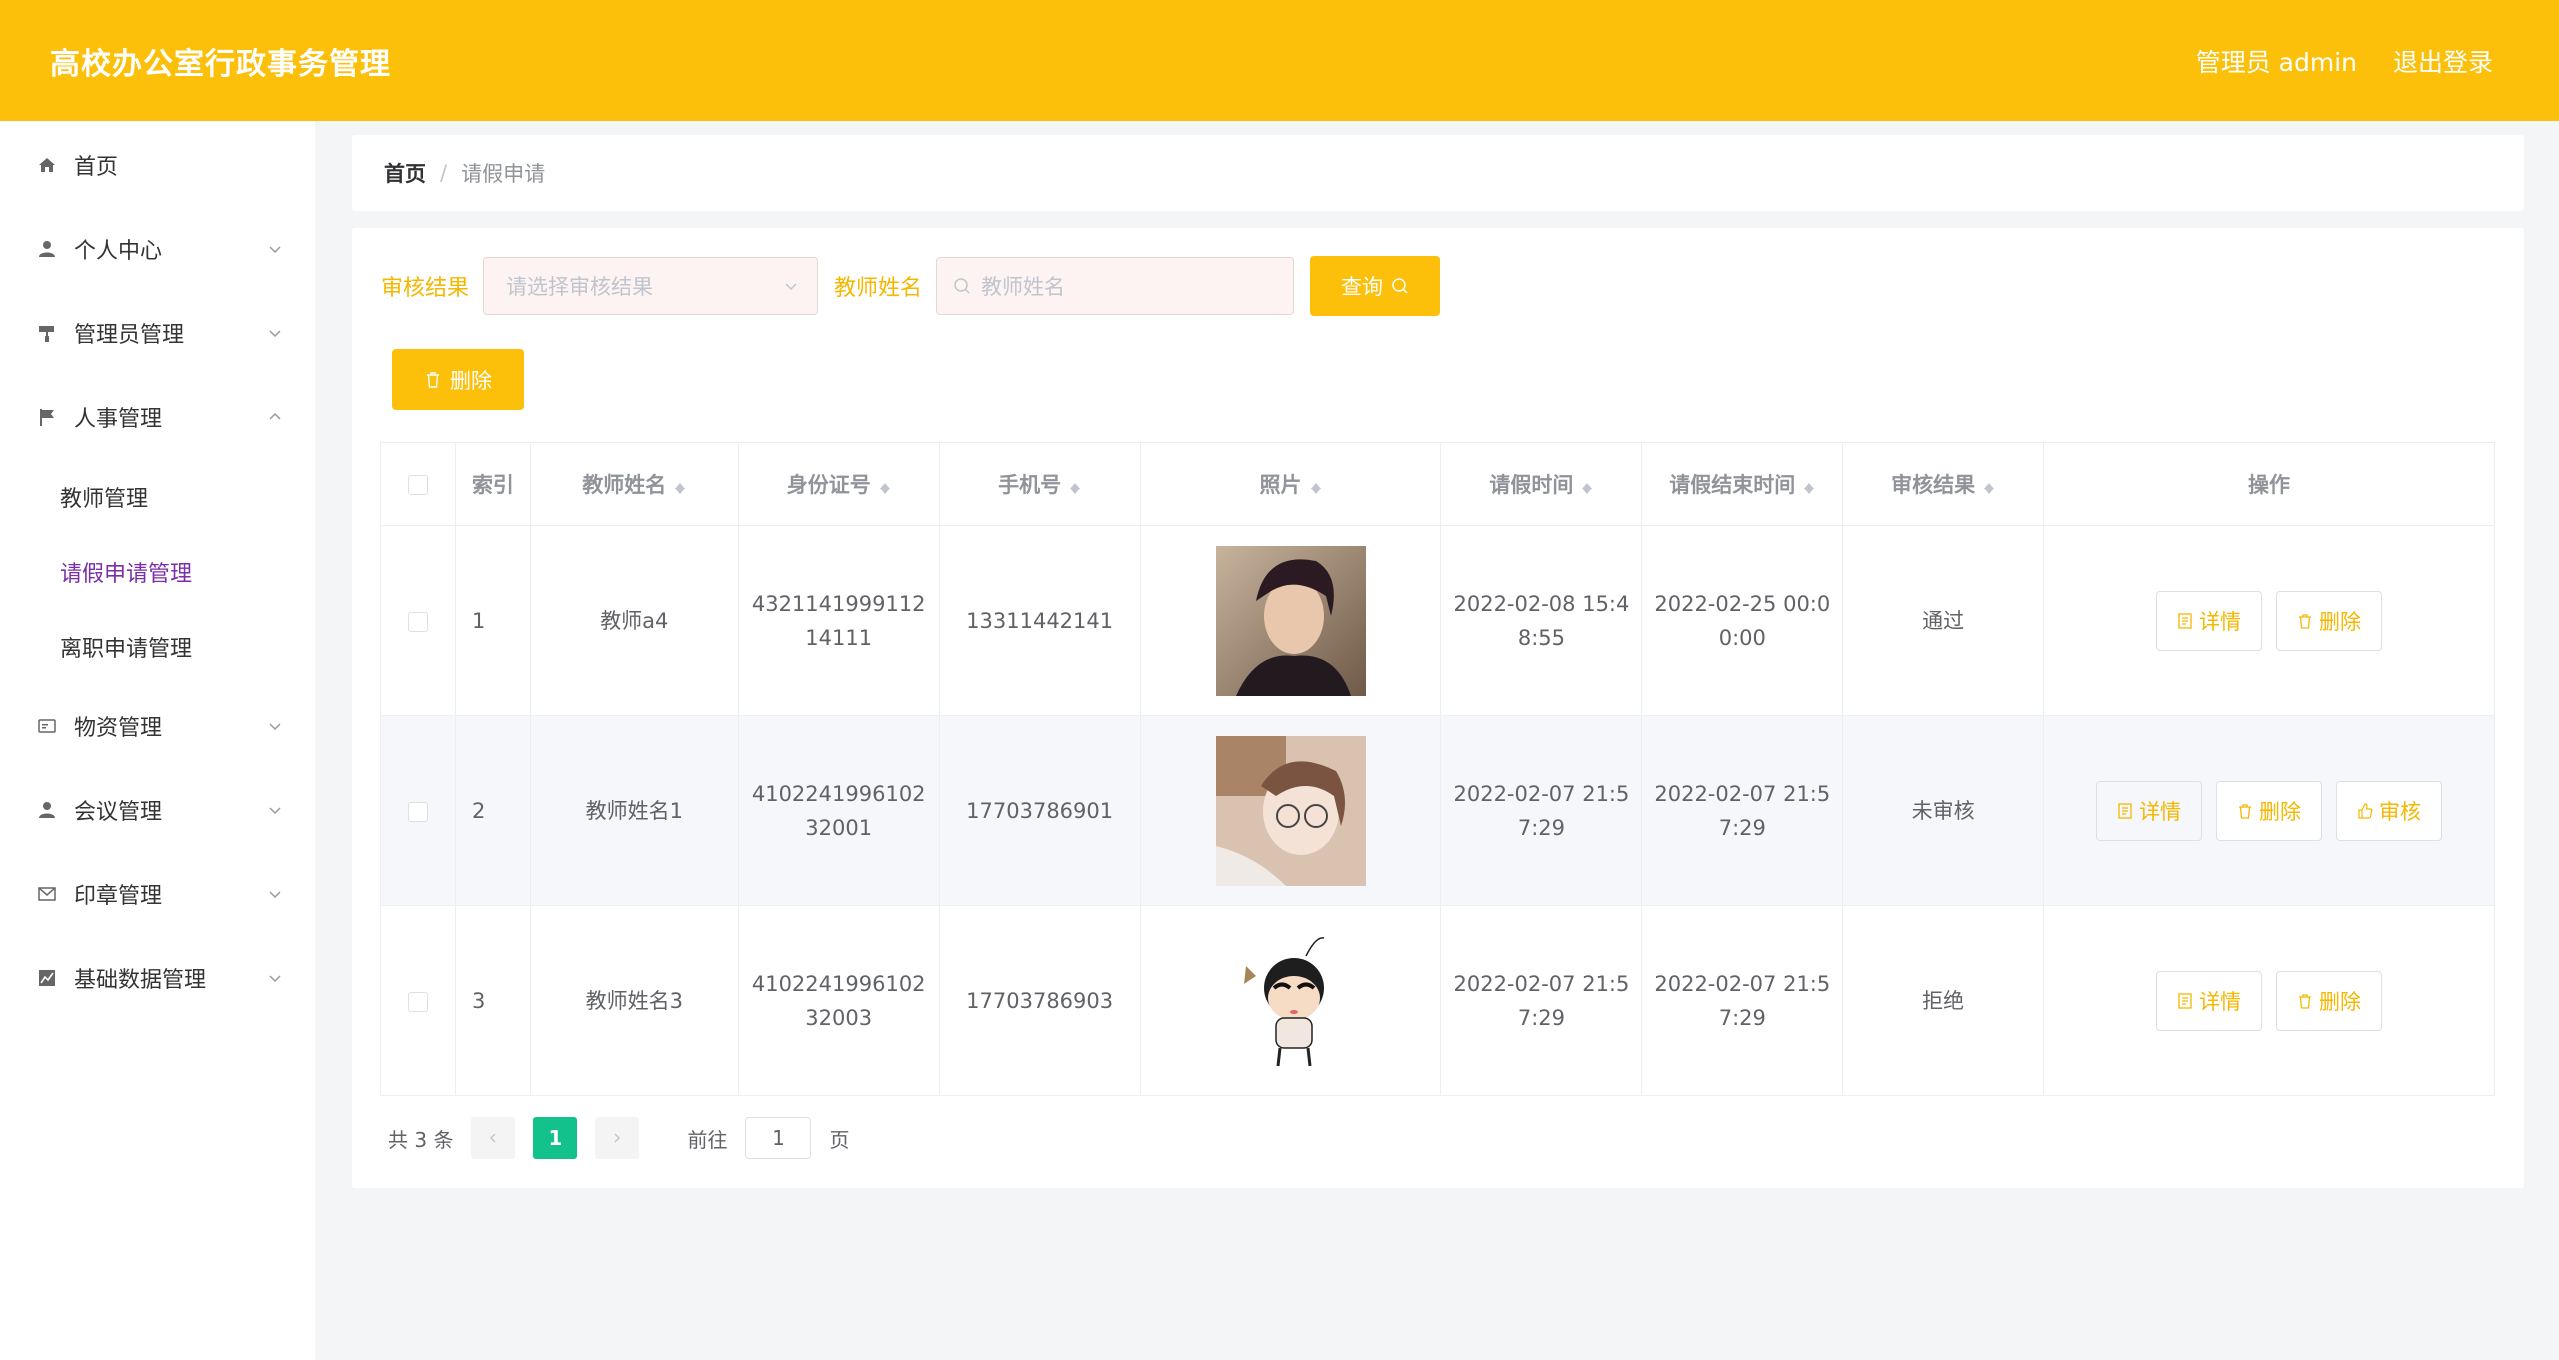 The image size is (2559, 1360). What do you see at coordinates (2269, 484) in the screenshot?
I see `column-header-actions: 操作` at bounding box center [2269, 484].